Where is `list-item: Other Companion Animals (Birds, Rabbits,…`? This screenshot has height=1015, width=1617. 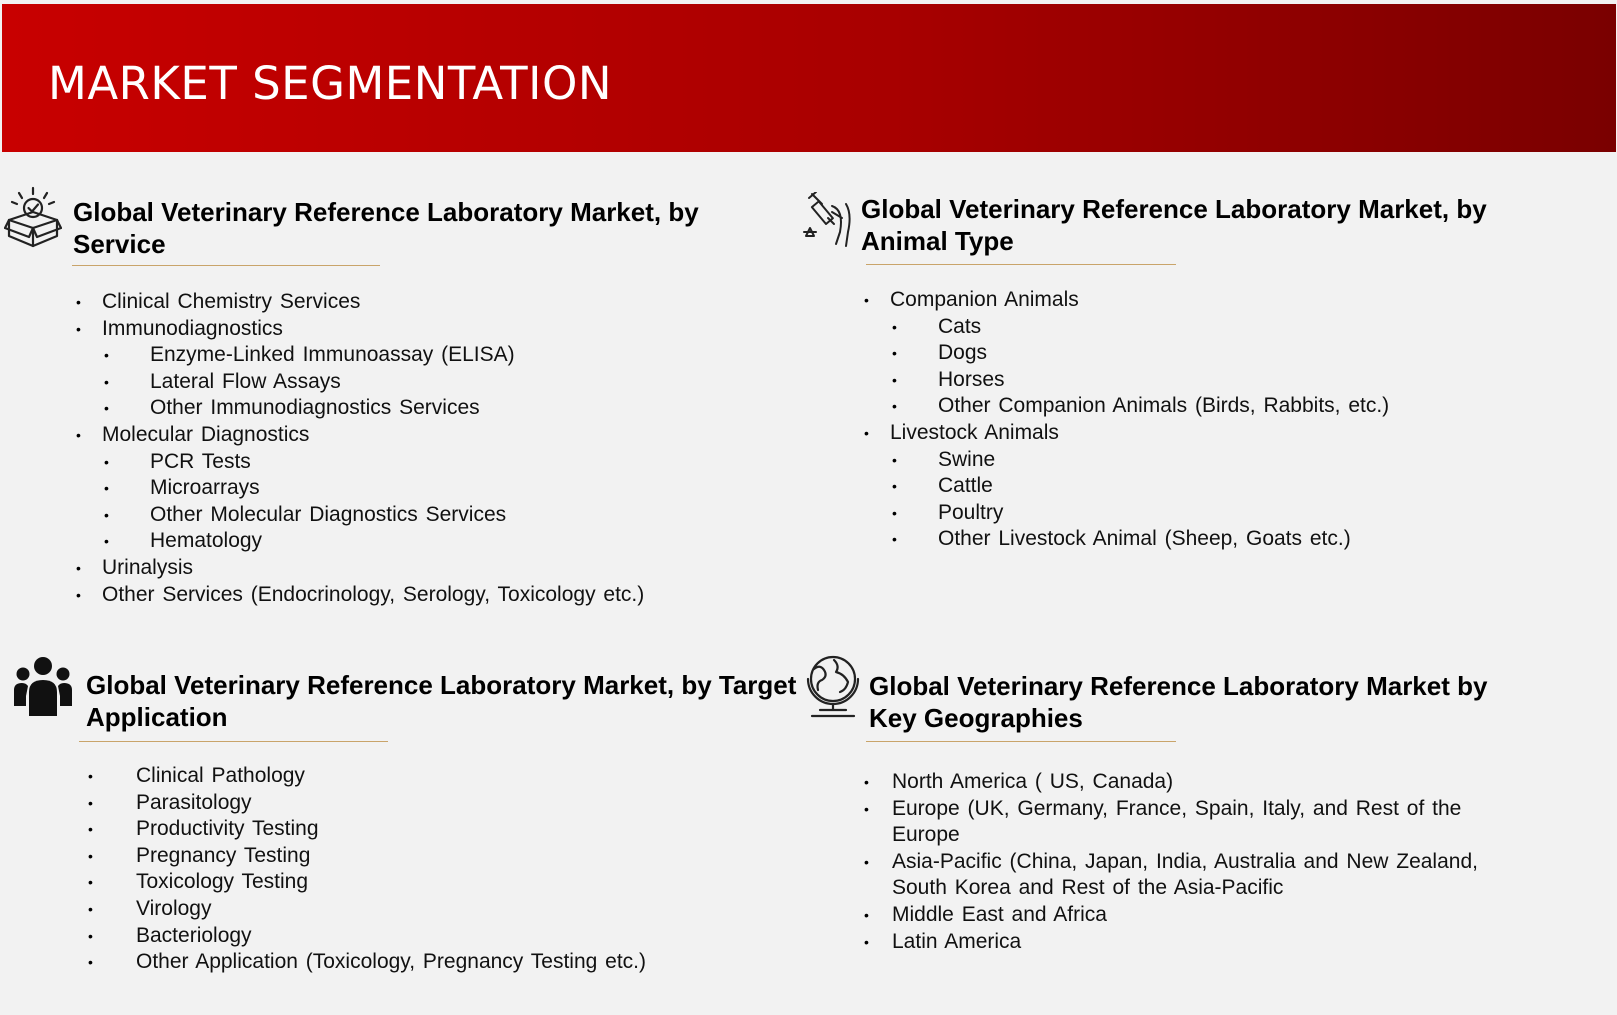 list-item: Other Companion Animals (Birds, Rabbits,… is located at coordinates (694, 406).